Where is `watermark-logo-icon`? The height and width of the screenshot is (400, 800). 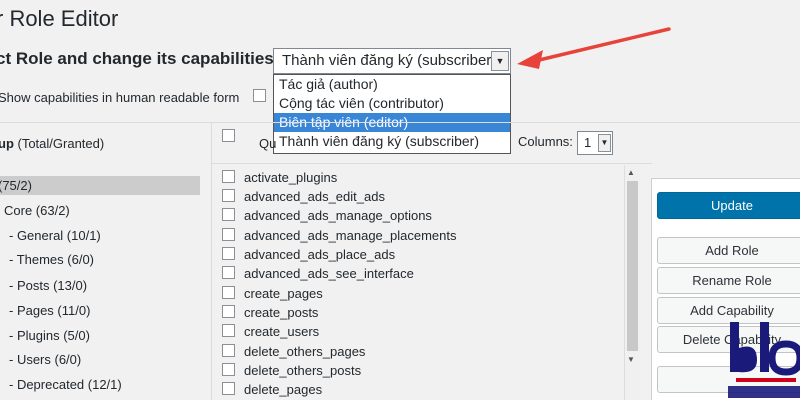 watermark-logo-icon is located at coordinates (764, 360).